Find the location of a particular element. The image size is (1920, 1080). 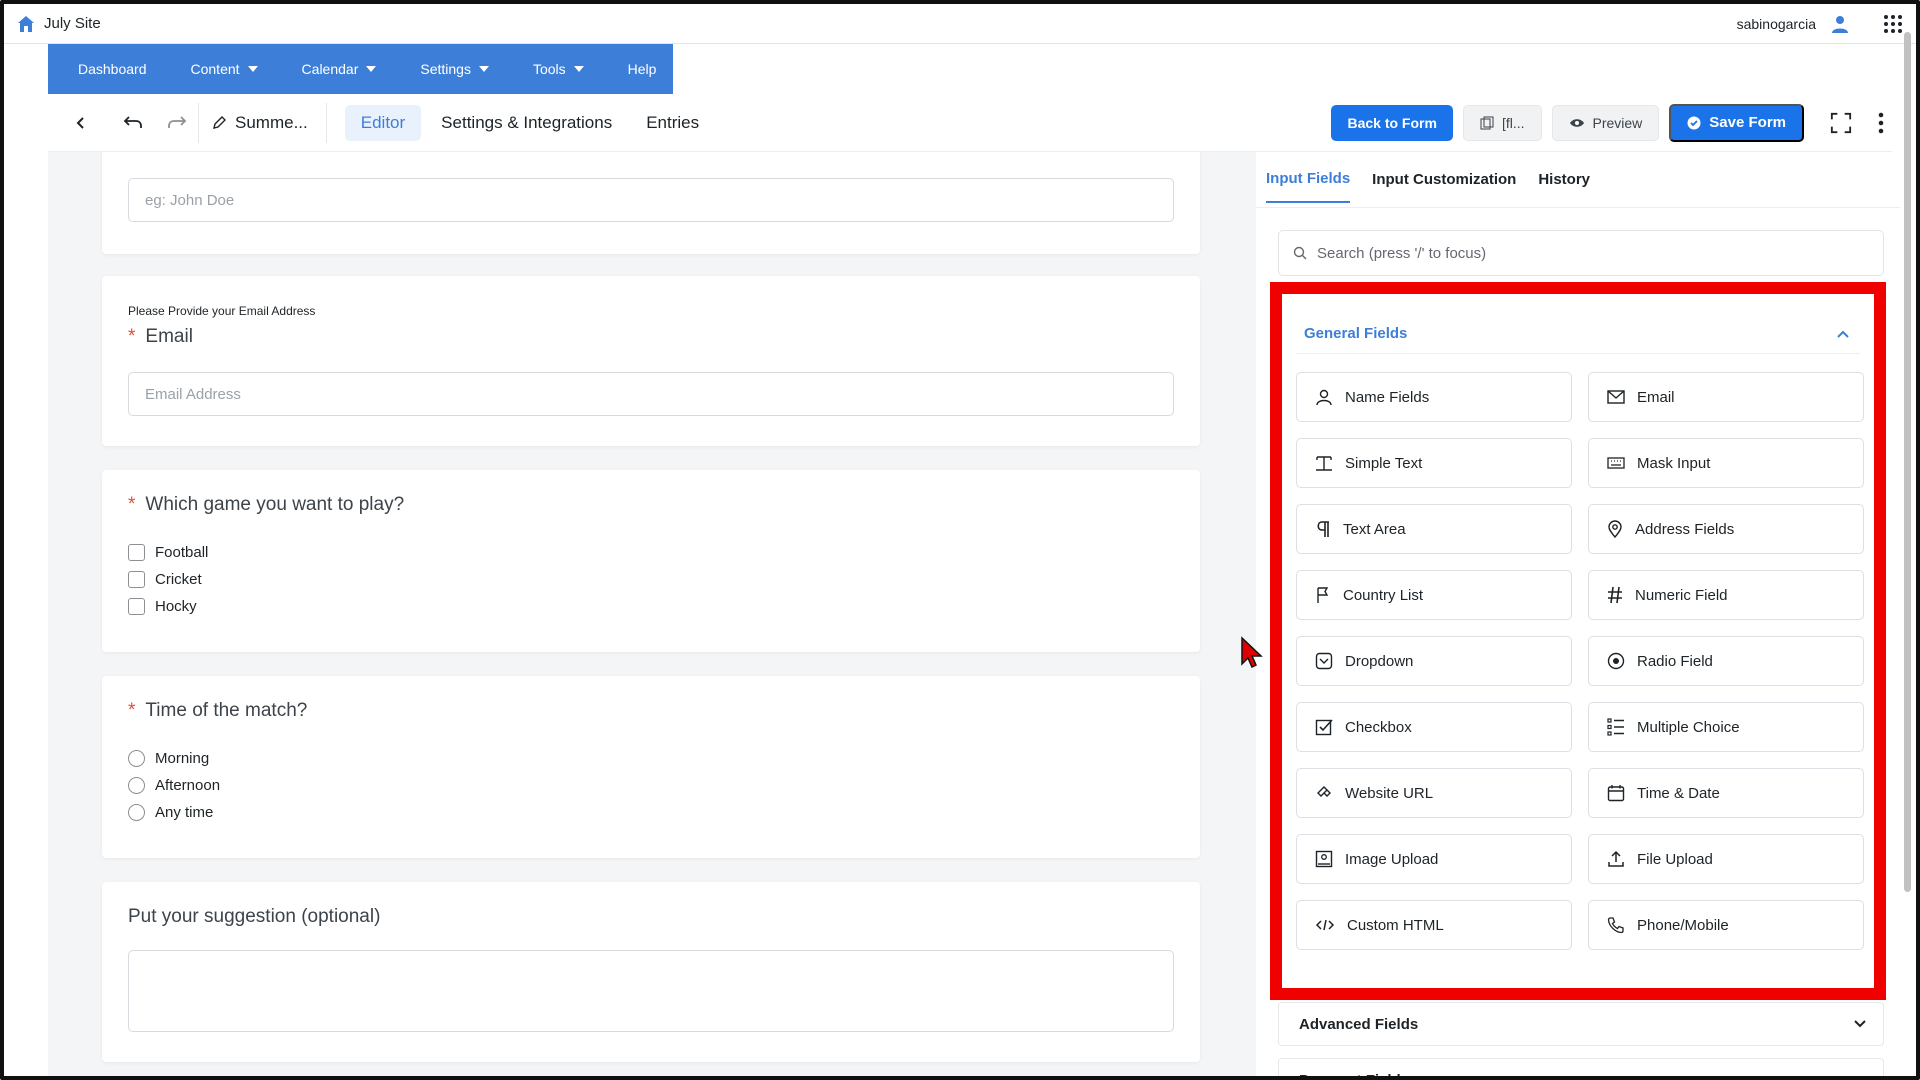

pencil-icon is located at coordinates (219, 122).